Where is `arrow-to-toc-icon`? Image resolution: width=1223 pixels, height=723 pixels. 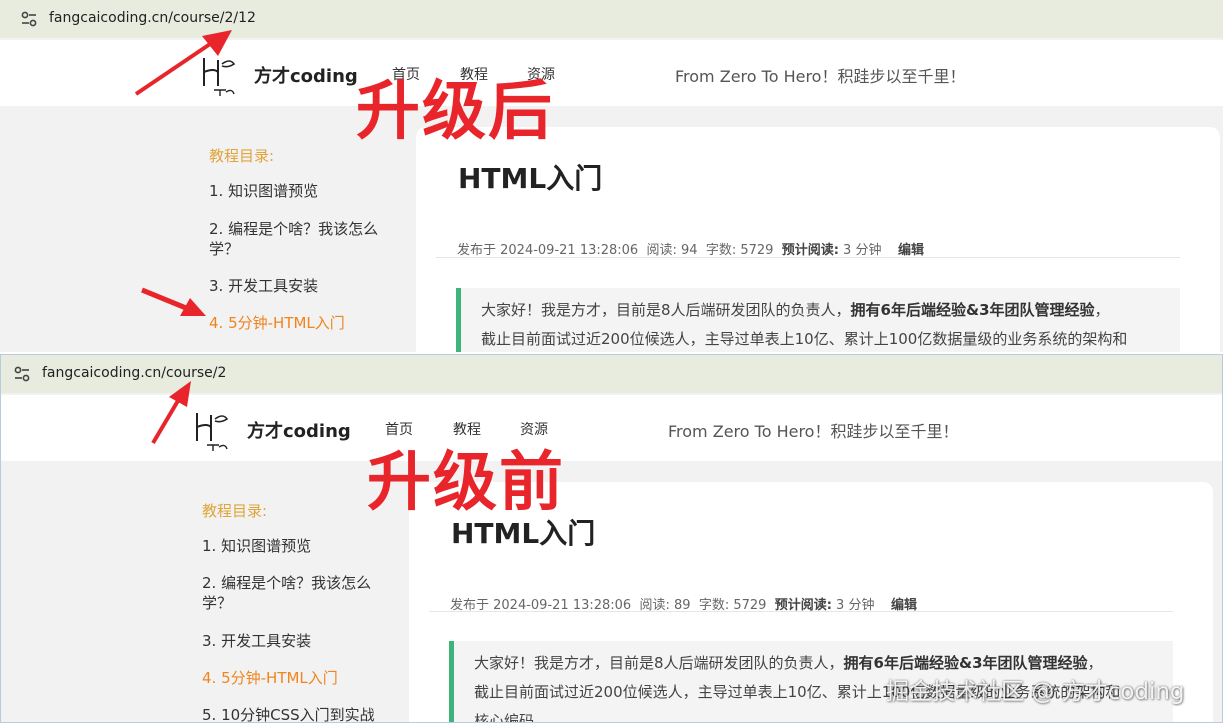
arrow-to-toc-icon is located at coordinates (173, 301).